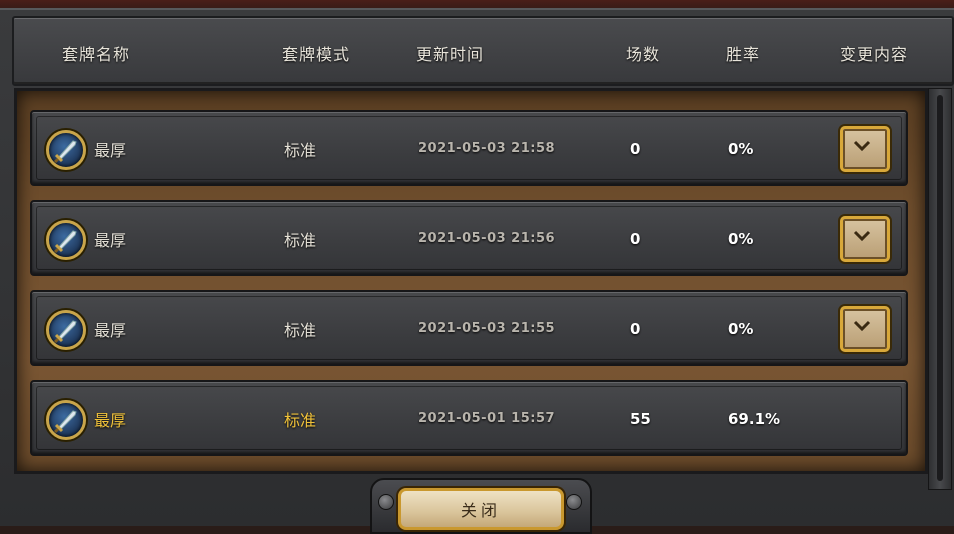  What do you see at coordinates (487, 328) in the screenshot?
I see `updated-time: 2021-05-03 21:55` at bounding box center [487, 328].